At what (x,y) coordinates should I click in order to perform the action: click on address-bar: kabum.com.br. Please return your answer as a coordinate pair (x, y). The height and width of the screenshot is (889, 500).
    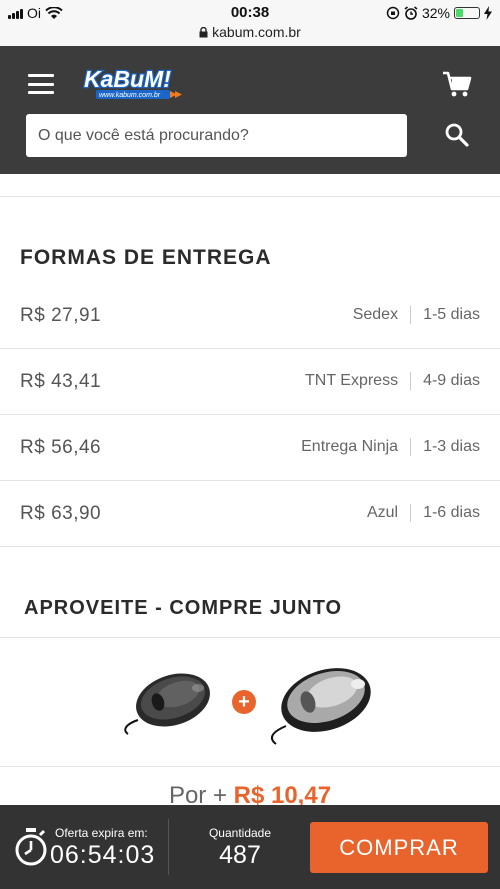
    Looking at the image, I should click on (250, 32).